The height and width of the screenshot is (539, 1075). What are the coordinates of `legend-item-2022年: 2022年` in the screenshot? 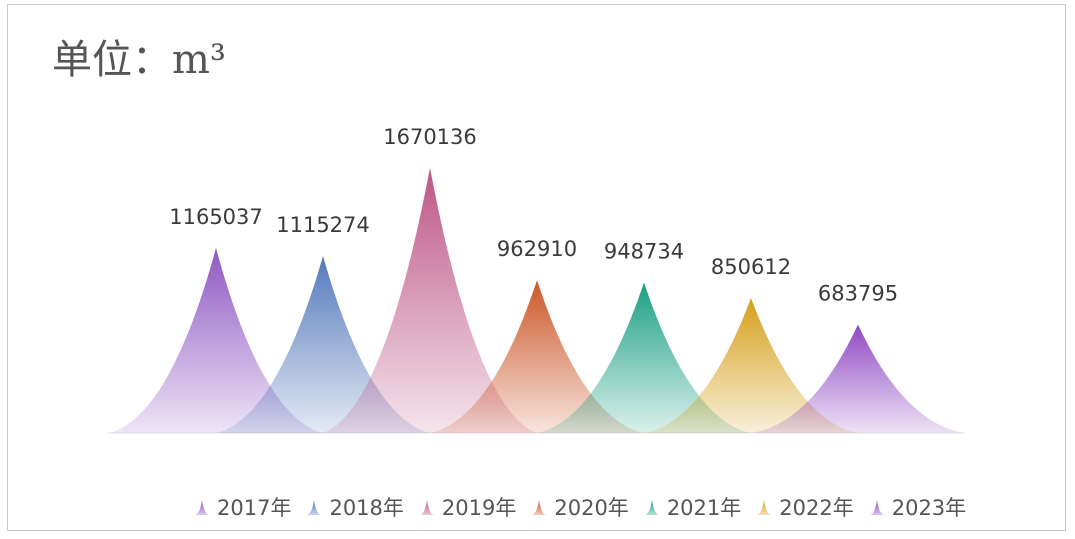 It's located at (805, 507).